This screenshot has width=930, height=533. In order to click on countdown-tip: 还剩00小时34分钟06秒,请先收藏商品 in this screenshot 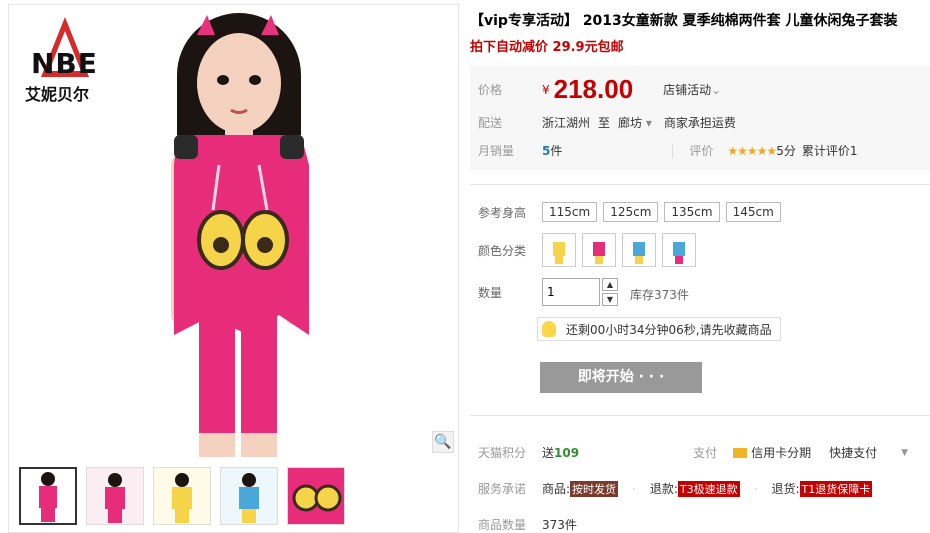, I will do `click(659, 329)`.